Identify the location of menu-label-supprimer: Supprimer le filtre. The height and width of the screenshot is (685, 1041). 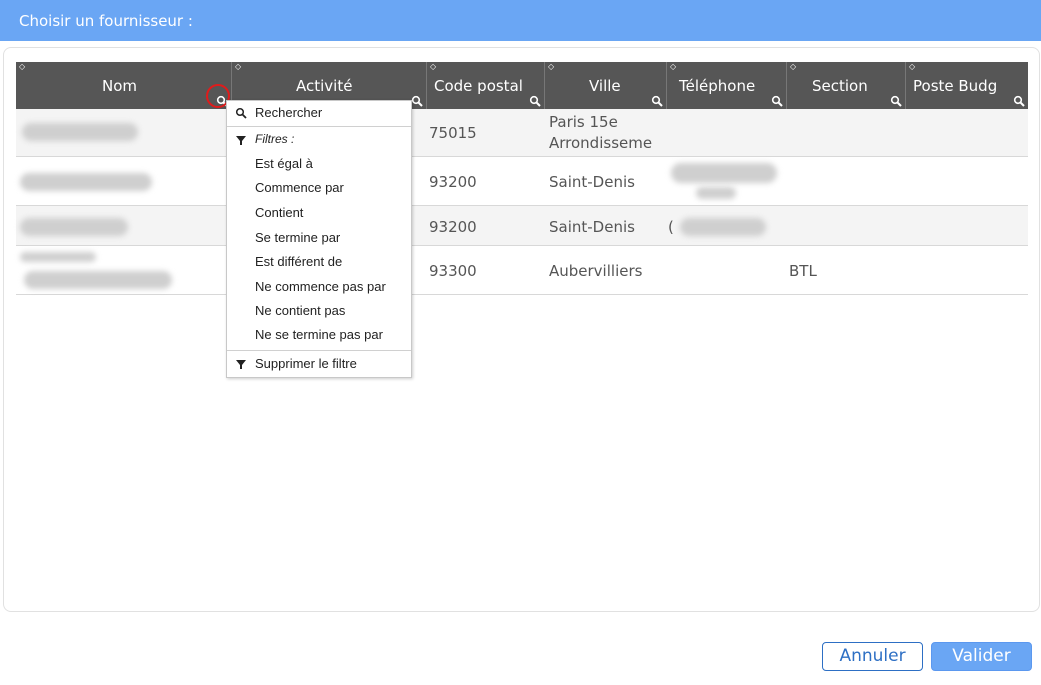
(306, 363).